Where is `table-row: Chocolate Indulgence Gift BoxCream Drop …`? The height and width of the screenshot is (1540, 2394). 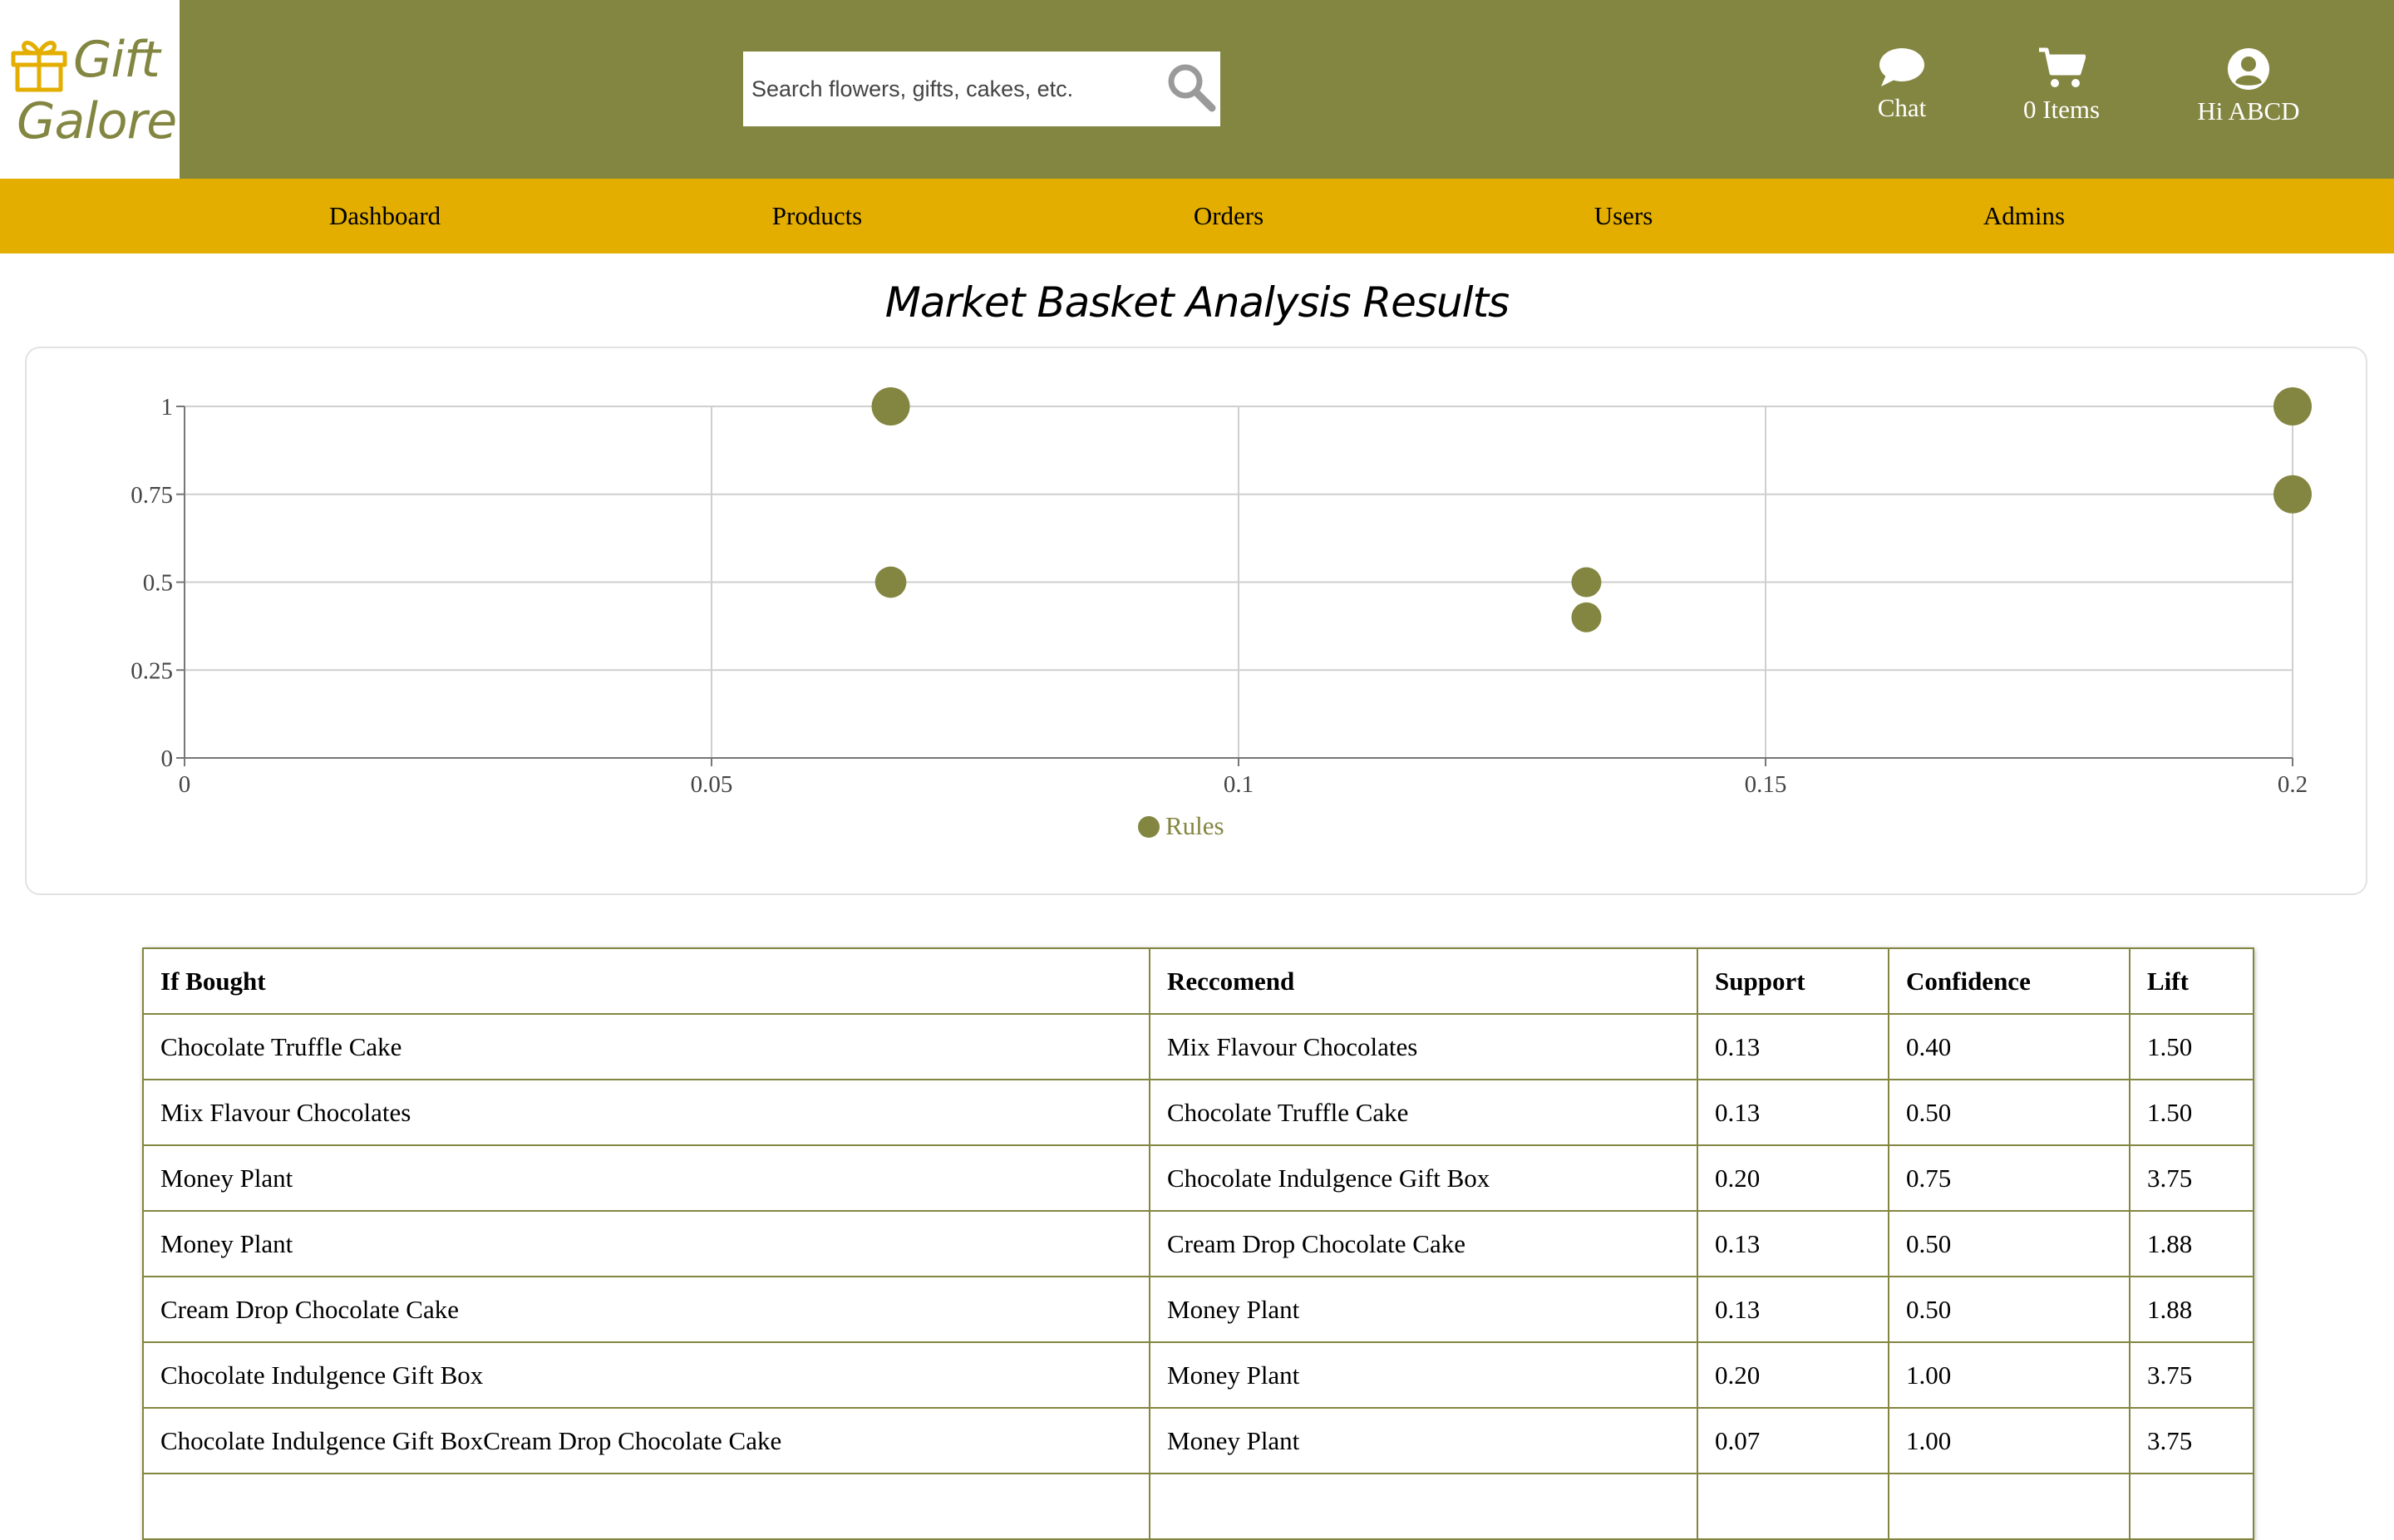
table-row: Chocolate Indulgence Gift BoxCream Drop … is located at coordinates (1198, 1440).